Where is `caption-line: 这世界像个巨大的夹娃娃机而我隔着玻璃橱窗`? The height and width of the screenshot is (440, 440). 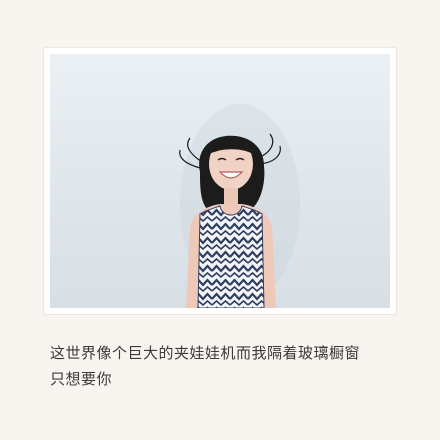 caption-line: 这世界像个巨大的夹娃娃机而我隔着玻璃橱窗 is located at coordinates (205, 353).